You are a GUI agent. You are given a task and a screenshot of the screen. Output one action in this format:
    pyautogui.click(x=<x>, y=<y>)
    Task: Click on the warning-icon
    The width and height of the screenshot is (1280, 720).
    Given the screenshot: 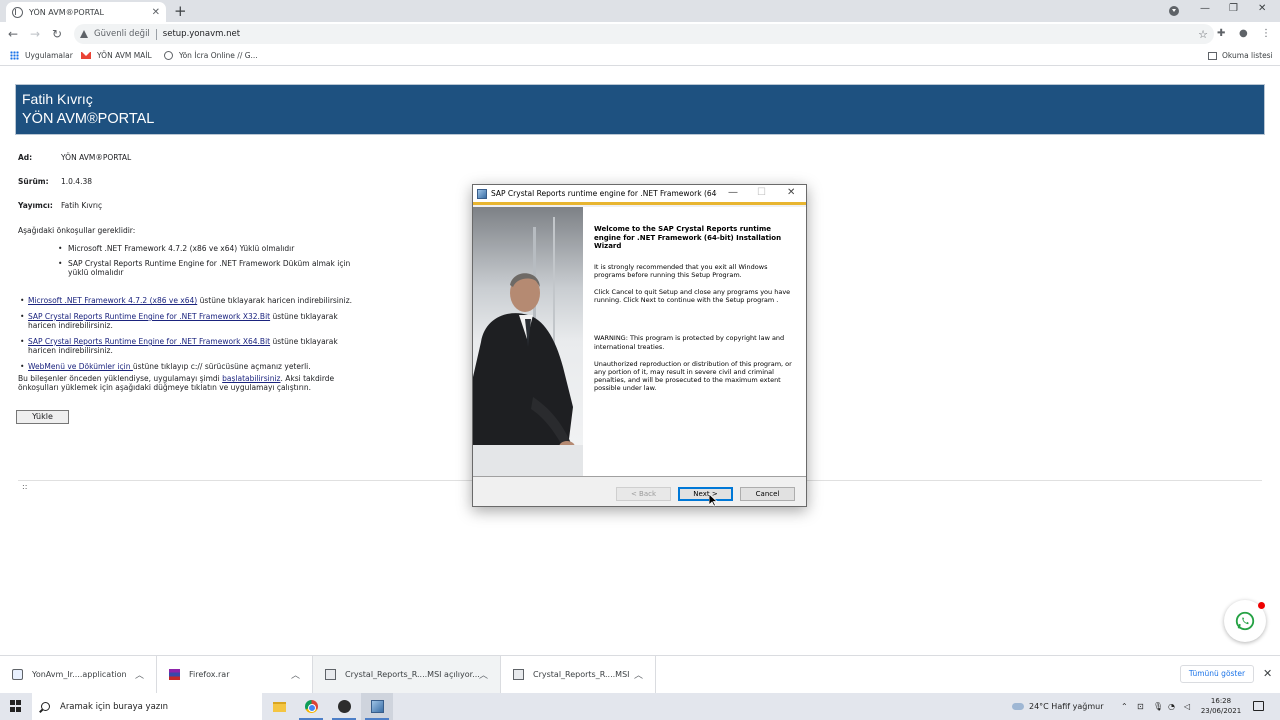 What is the action you would take?
    pyautogui.click(x=84, y=34)
    